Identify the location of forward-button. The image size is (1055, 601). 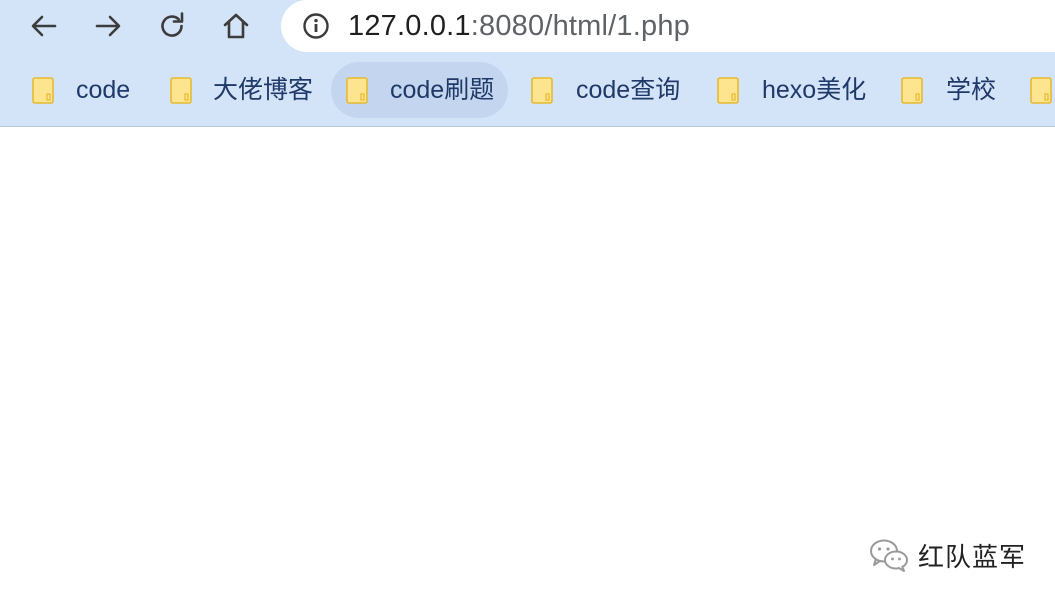
(108, 26).